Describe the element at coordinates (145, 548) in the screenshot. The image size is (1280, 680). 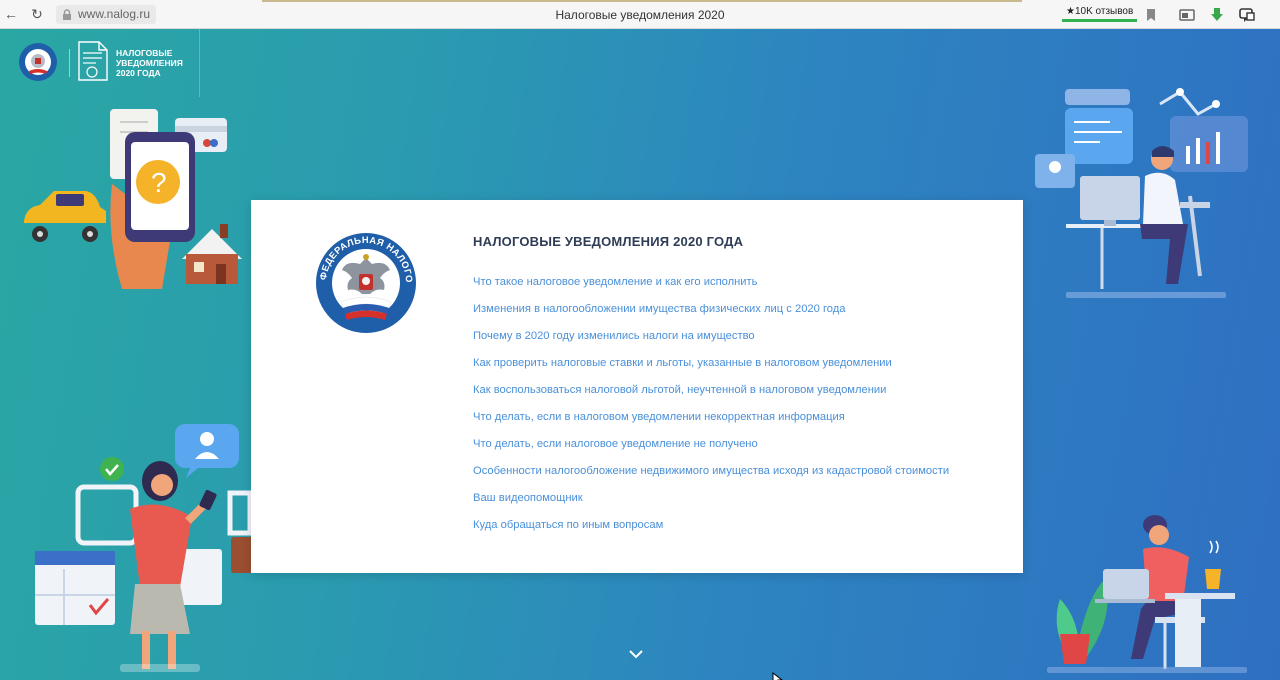
I see `woman-with-phone-illustration` at that location.